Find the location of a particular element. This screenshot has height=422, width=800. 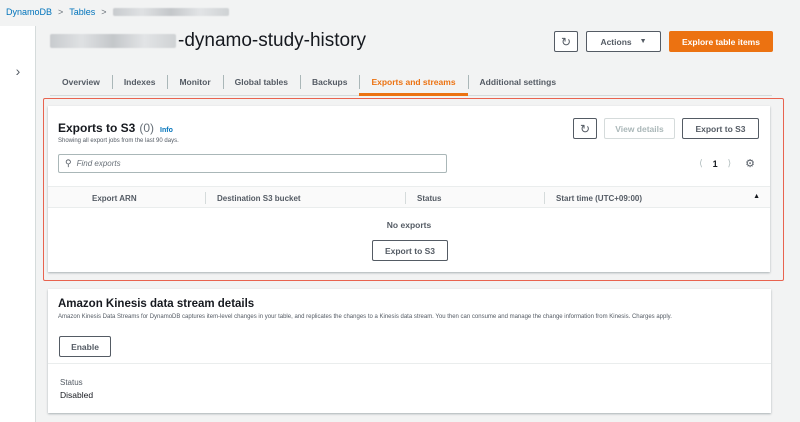

exports-panel-actions: ↻ View details Export to S3 is located at coordinates (666, 128).